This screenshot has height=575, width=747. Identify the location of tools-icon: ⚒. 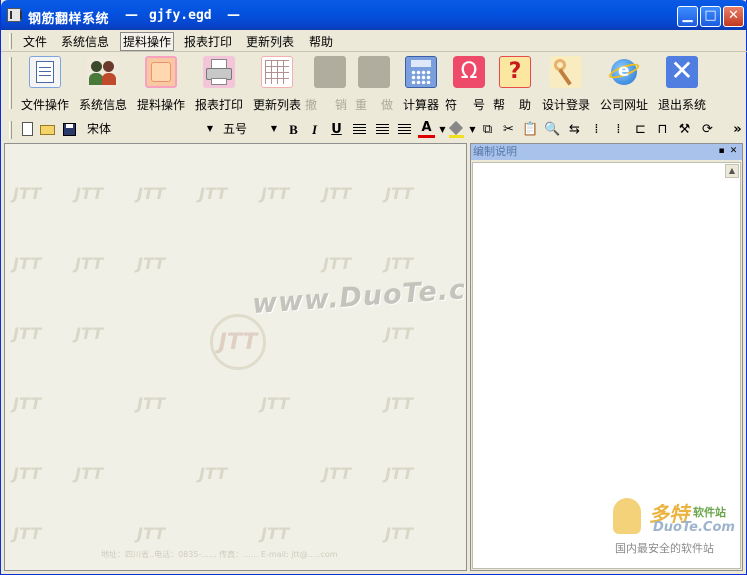
(684, 129).